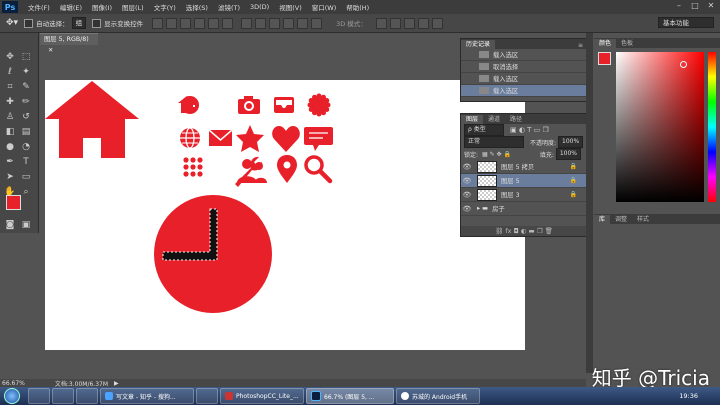  I want to click on filter-pixel-icon: ▣ ◐ T ▭ ❐, so click(529, 130).